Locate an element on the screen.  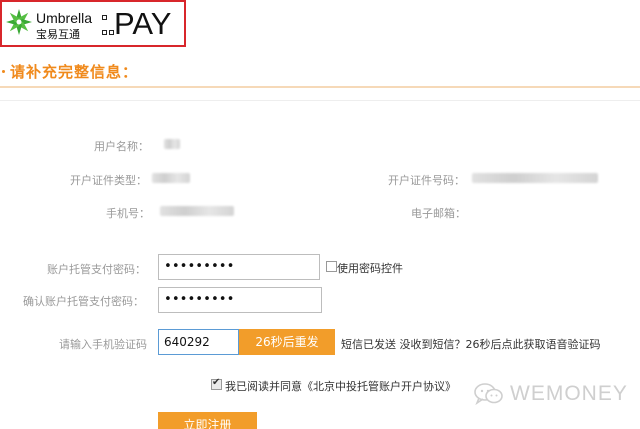
umbrella-pay-logo: Umbrella 宝易互通 PAY is located at coordinates (93, 23).